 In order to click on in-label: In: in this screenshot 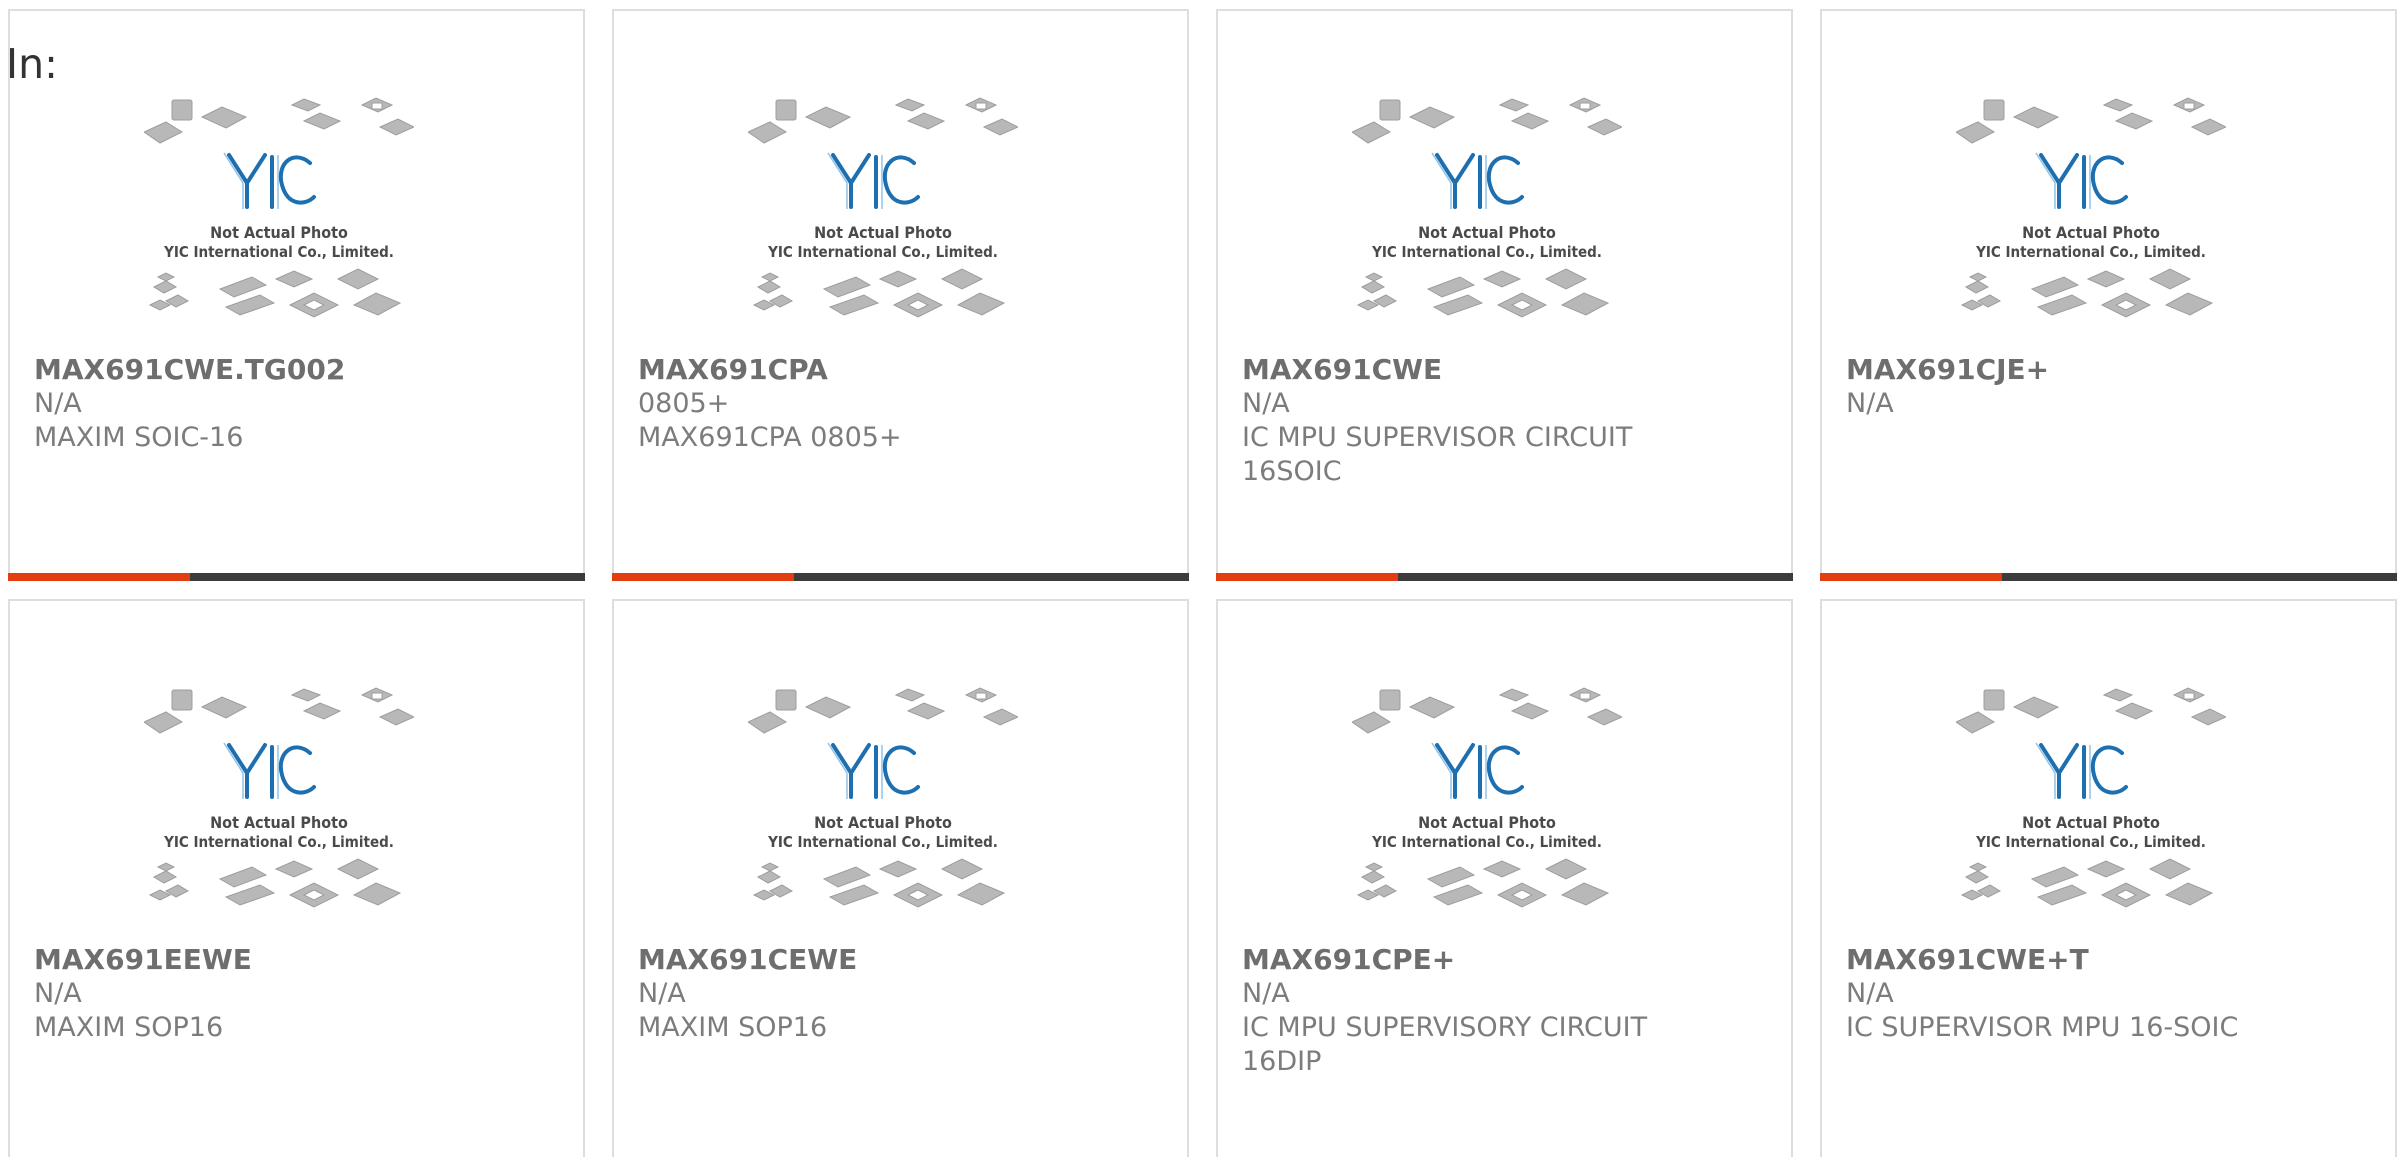, I will do `click(32, 64)`.